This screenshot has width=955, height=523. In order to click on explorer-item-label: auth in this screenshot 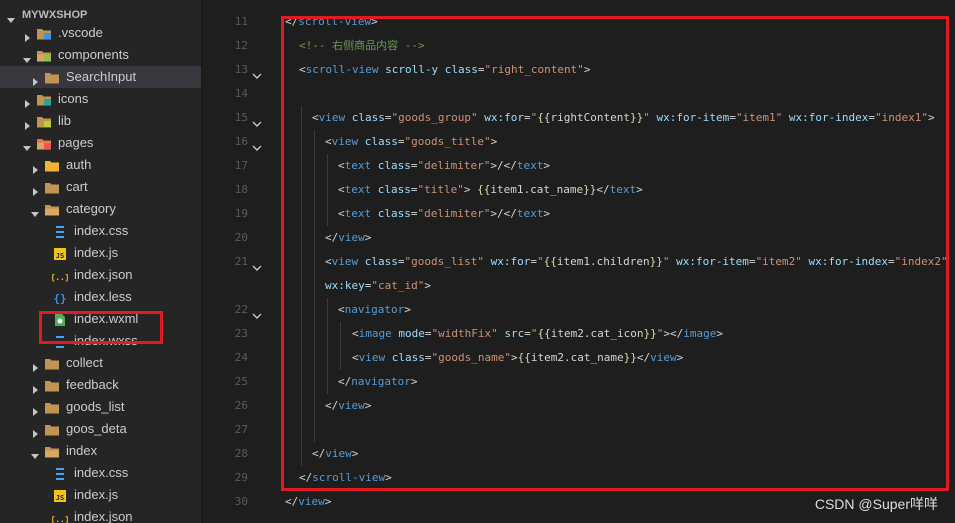, I will do `click(79, 164)`.